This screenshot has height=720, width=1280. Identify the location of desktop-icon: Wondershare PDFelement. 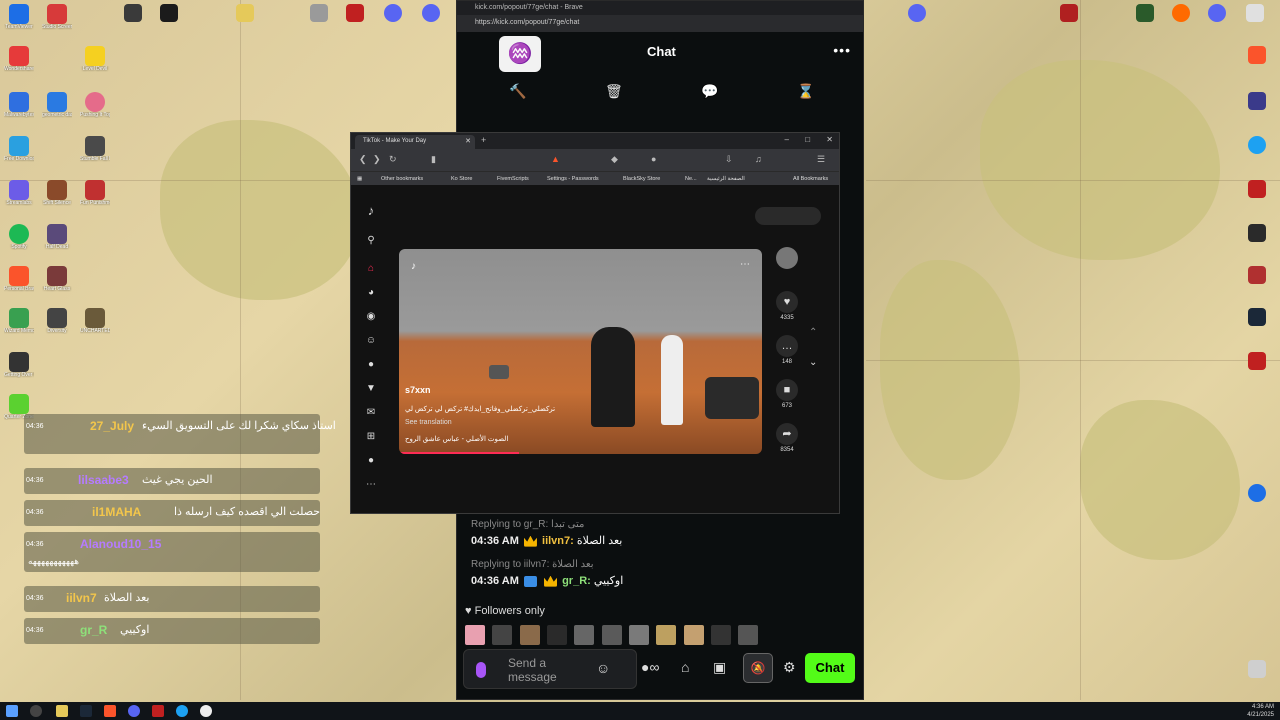
(19, 59).